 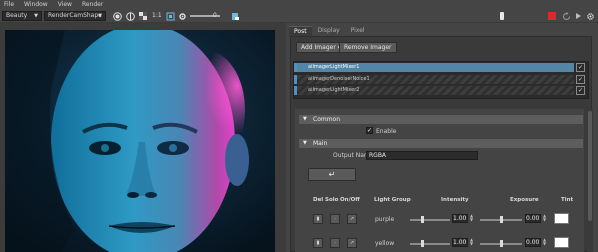 What do you see at coordinates (358, 31) in the screenshot?
I see `tab-pixel: Pixel` at bounding box center [358, 31].